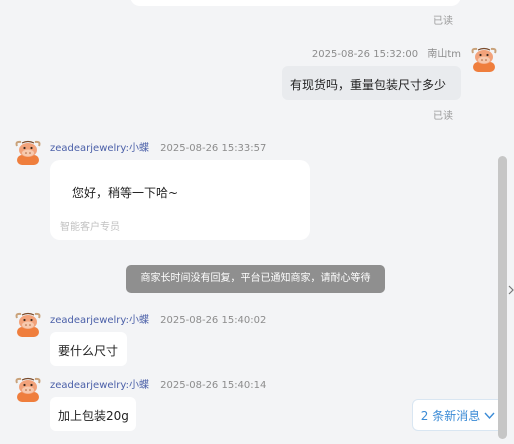 This screenshot has height=444, width=514. What do you see at coordinates (213, 385) in the screenshot?
I see `message-time: 2025-08-26 15:40:14` at bounding box center [213, 385].